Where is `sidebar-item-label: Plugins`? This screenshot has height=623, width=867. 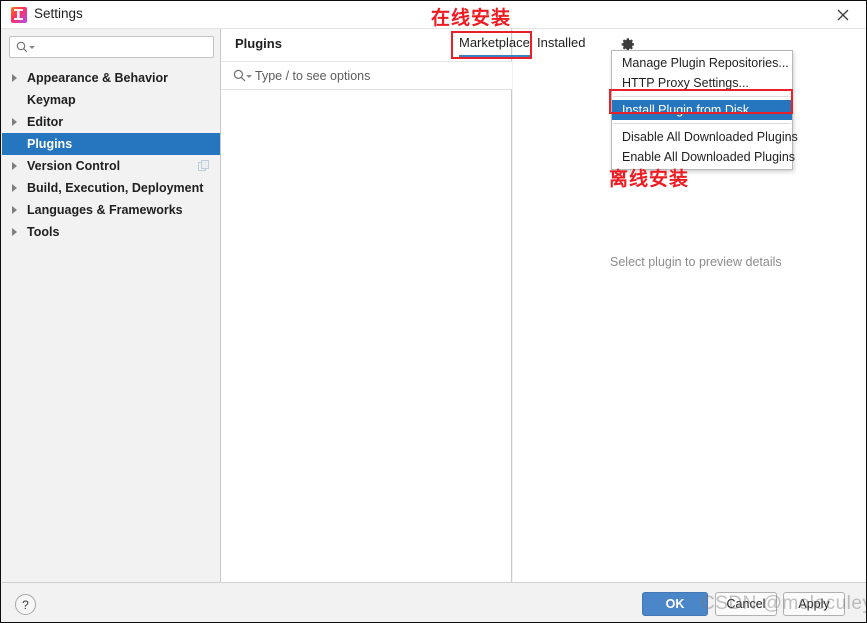
sidebar-item-label: Plugins is located at coordinates (50, 144).